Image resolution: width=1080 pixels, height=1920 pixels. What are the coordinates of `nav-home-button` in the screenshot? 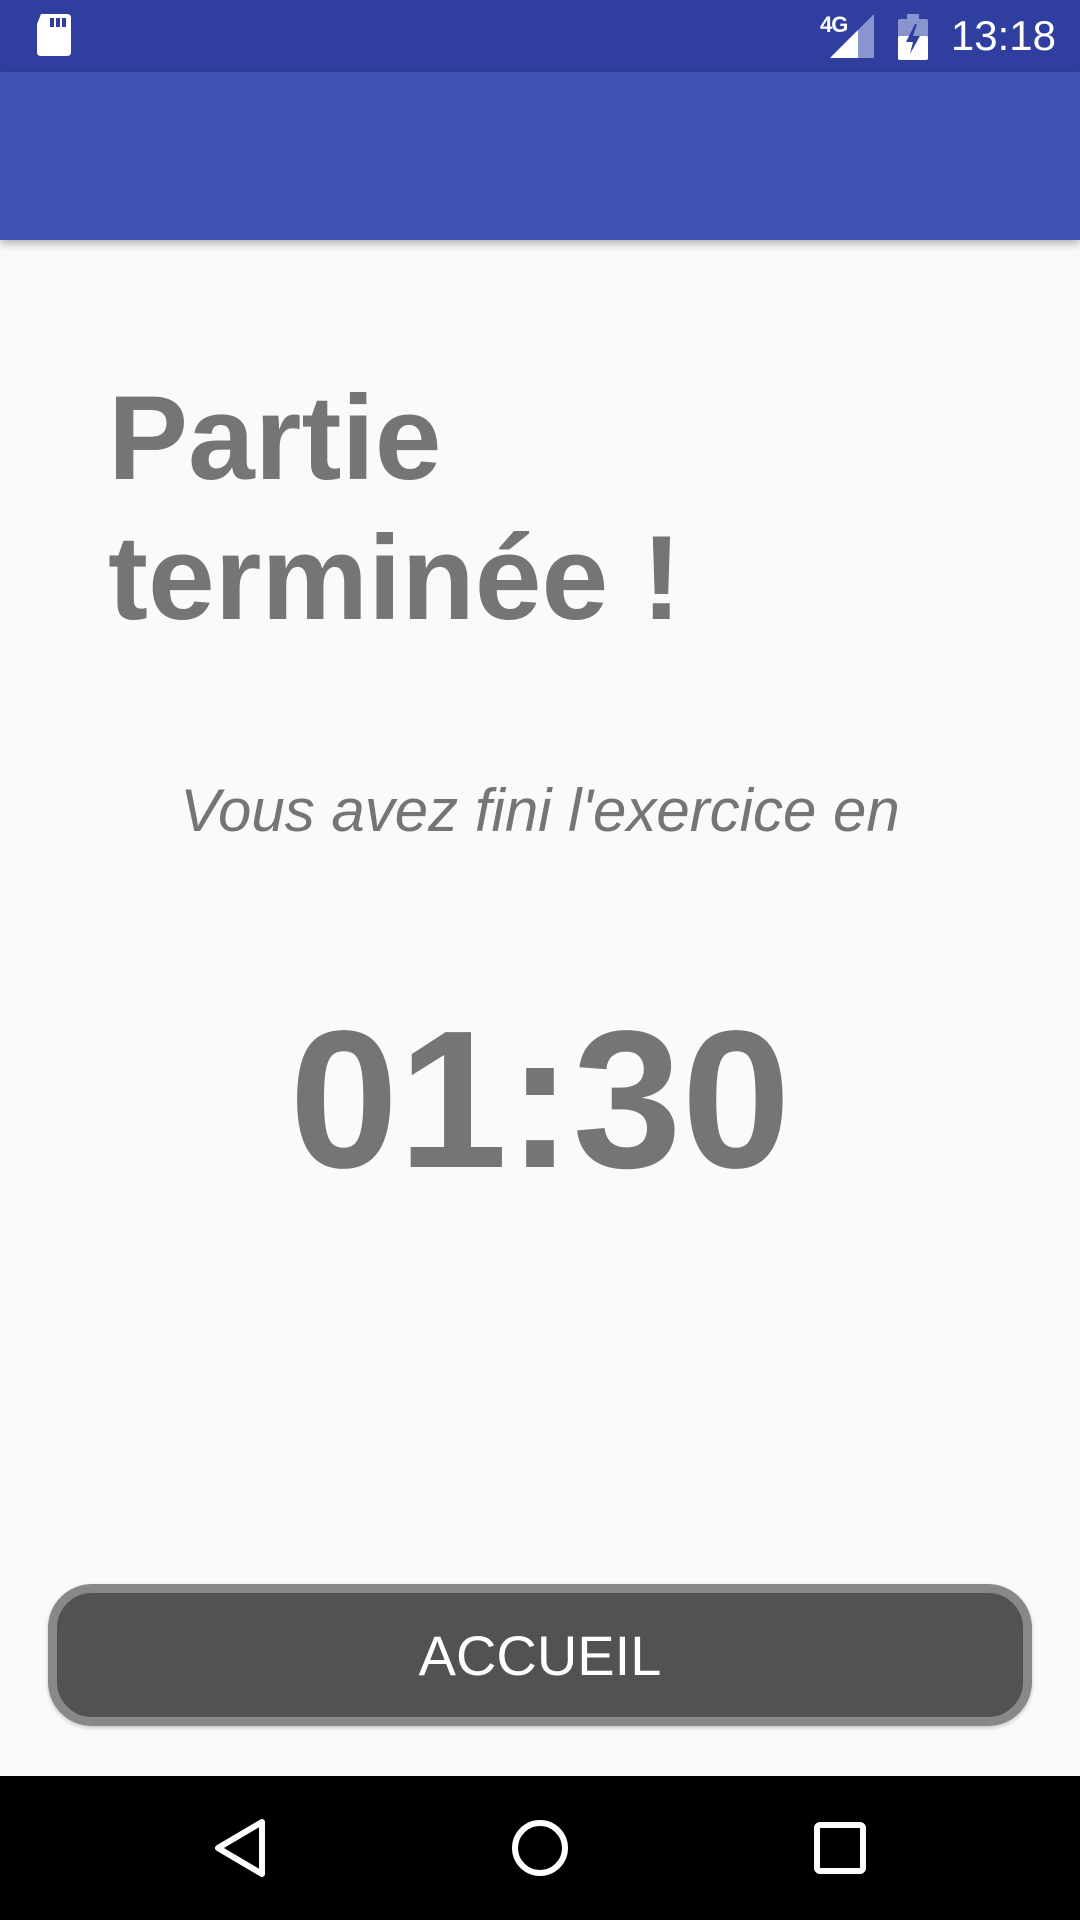 It's located at (540, 1848).